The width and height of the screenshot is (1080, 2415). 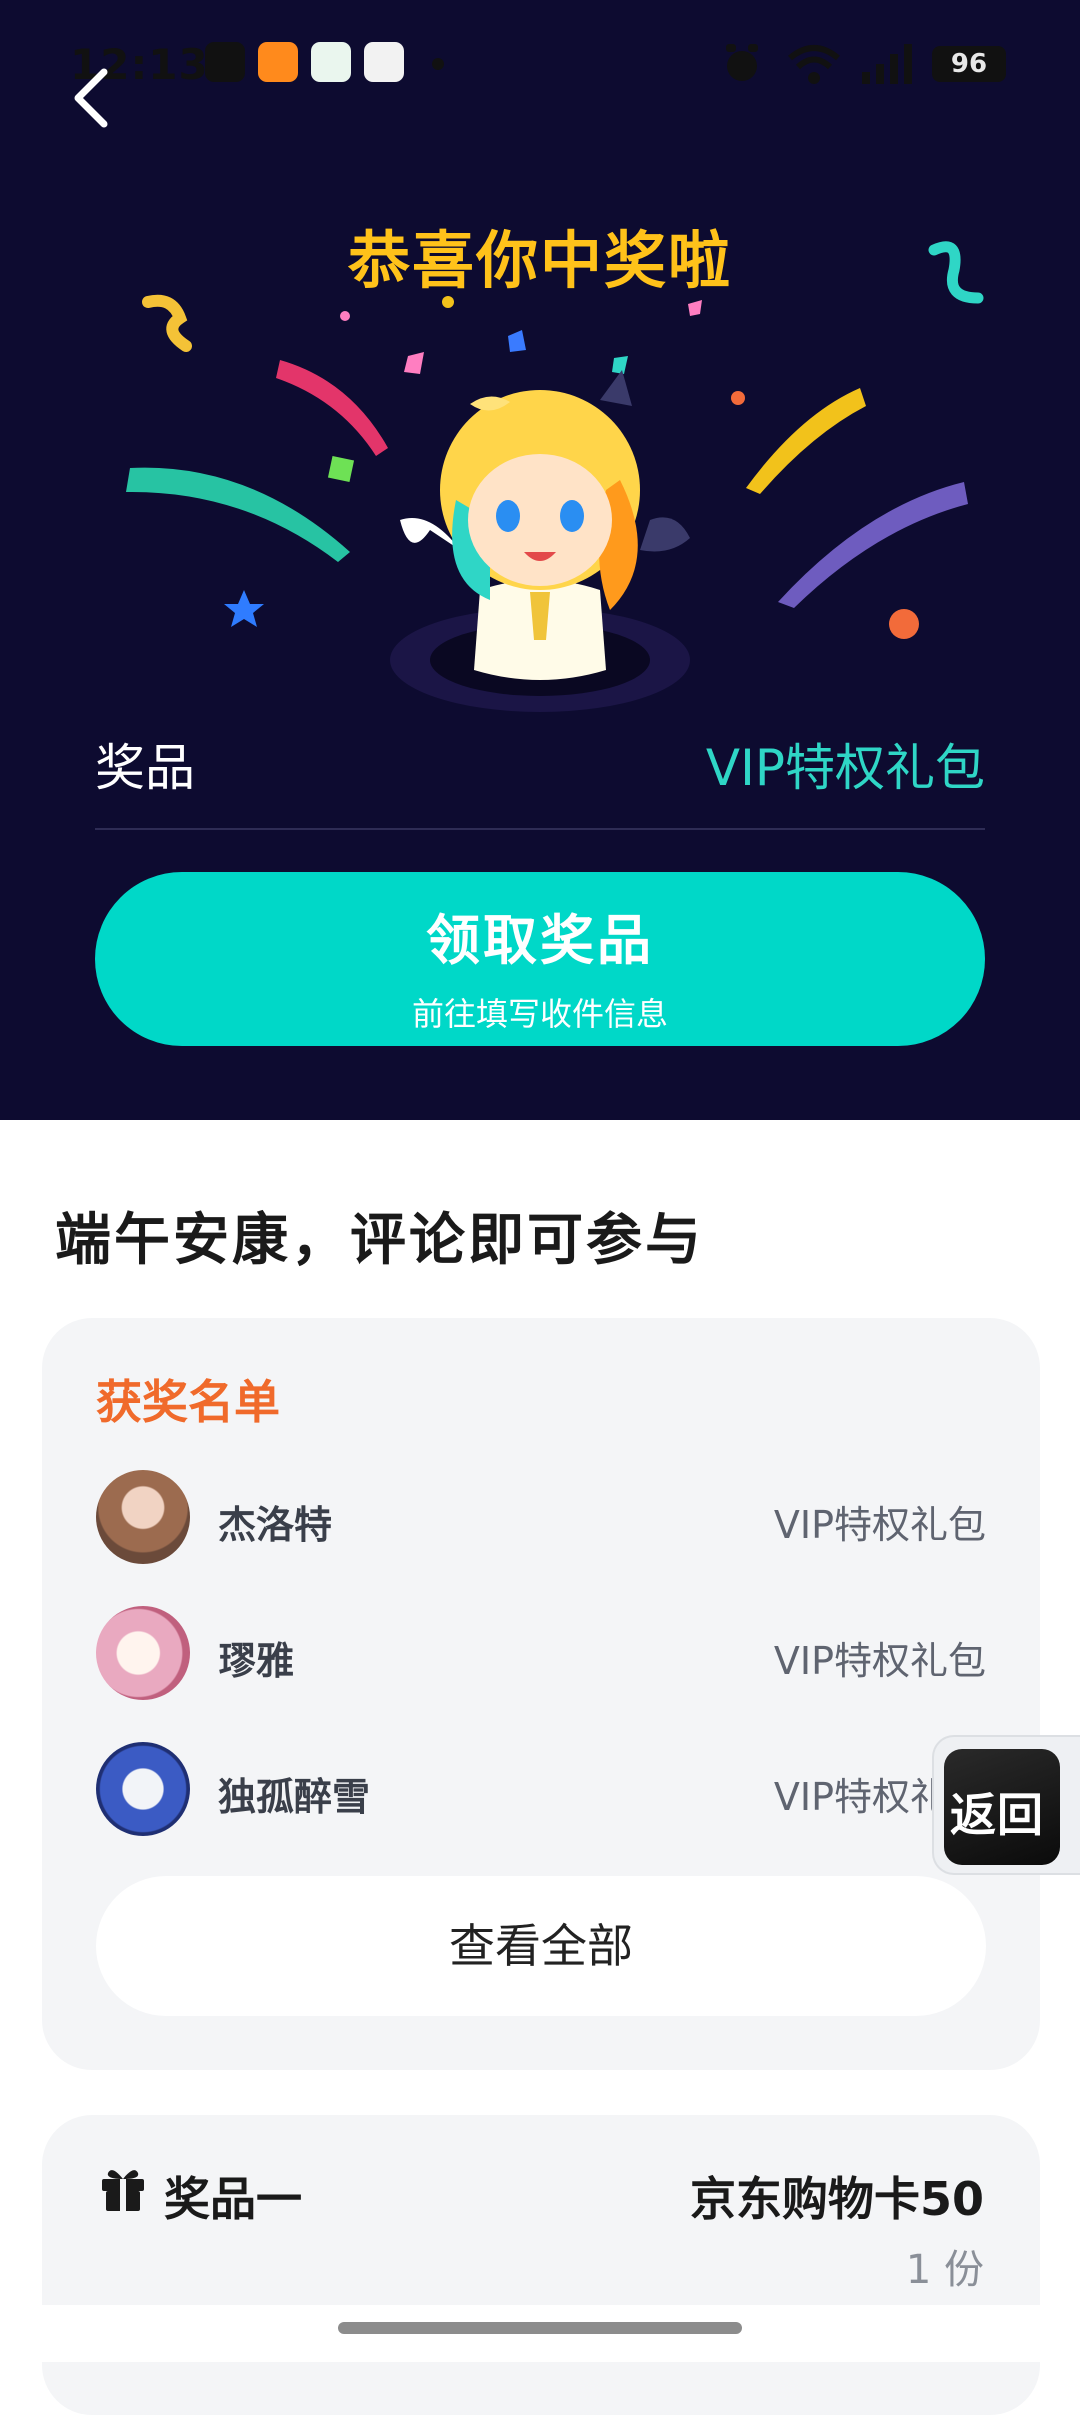 What do you see at coordinates (123, 2190) in the screenshot?
I see `gift-icon` at bounding box center [123, 2190].